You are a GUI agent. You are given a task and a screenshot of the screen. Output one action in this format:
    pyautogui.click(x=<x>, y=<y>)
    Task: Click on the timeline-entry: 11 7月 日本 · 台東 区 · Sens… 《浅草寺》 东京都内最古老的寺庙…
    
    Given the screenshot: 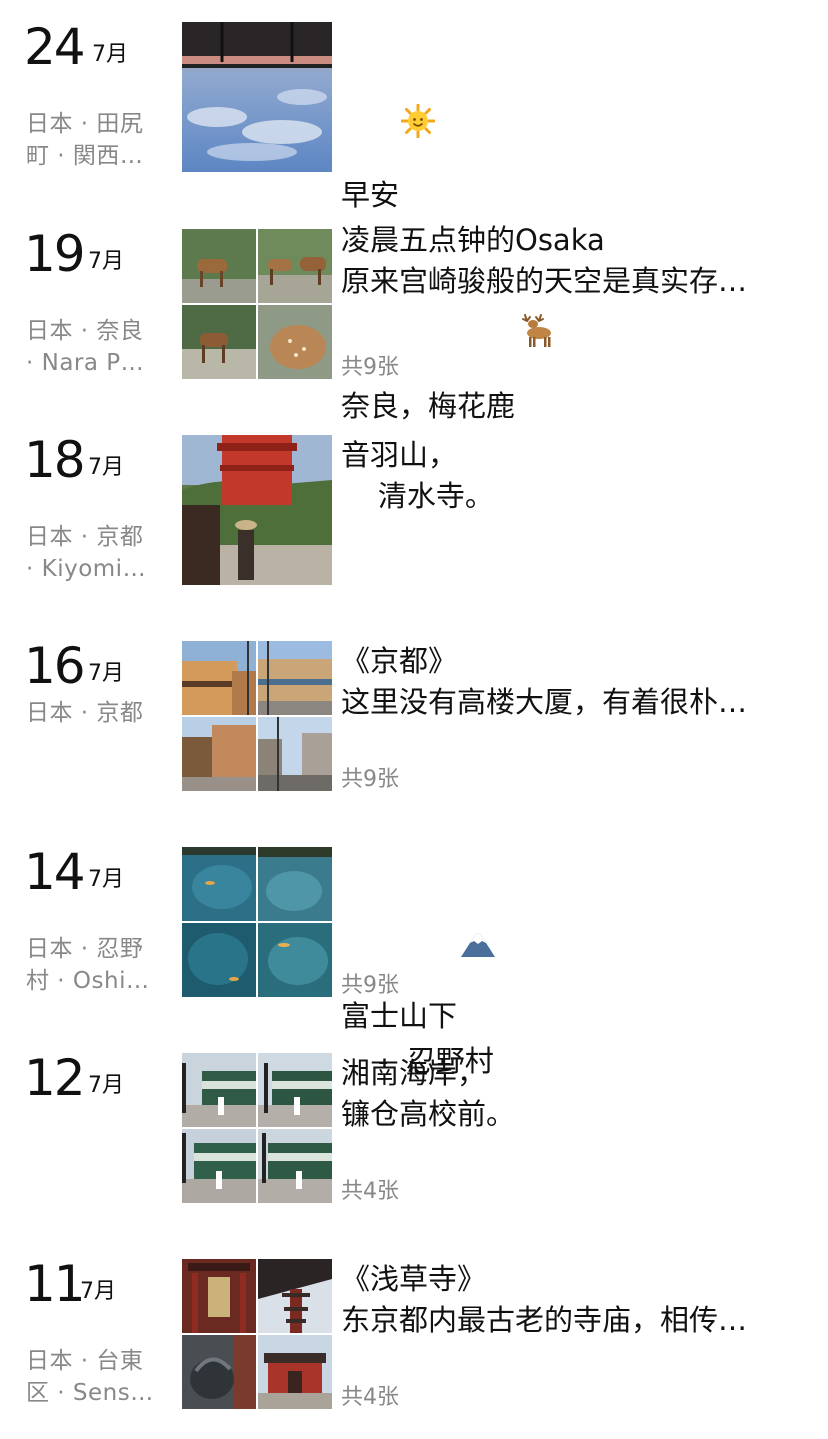 What is the action you would take?
    pyautogui.click(x=414, y=1349)
    